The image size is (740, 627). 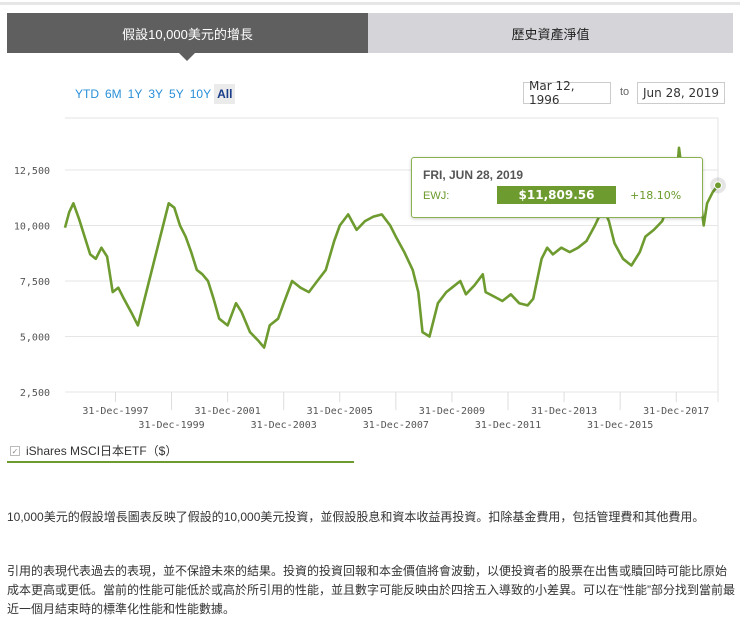 What do you see at coordinates (35, 282) in the screenshot?
I see `y-tick-label: 7,500` at bounding box center [35, 282].